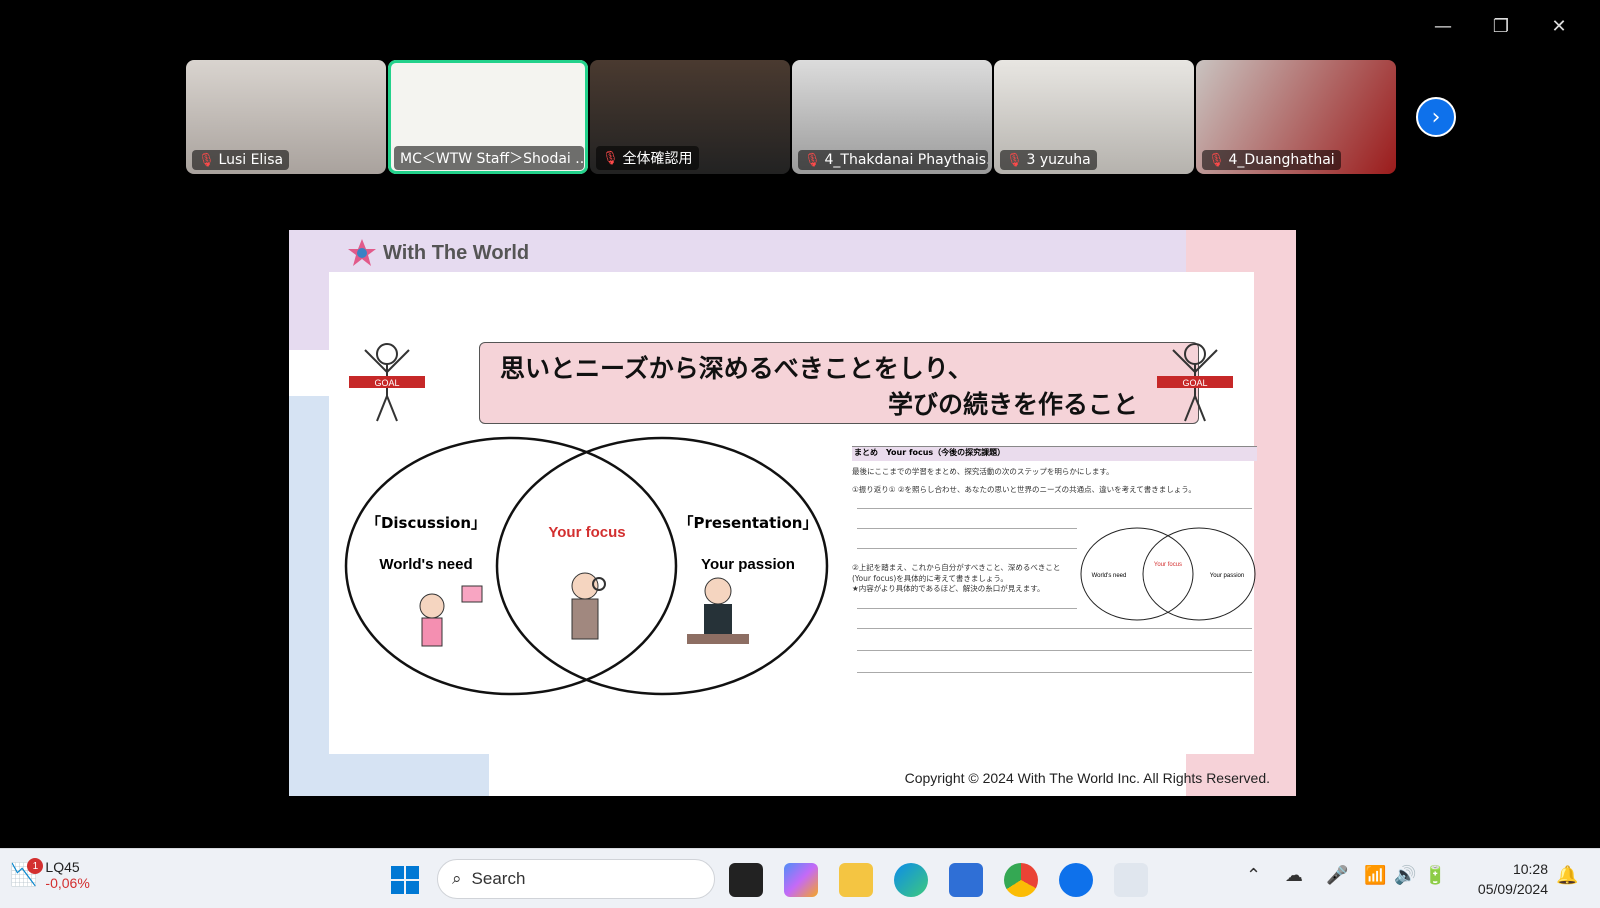  What do you see at coordinates (67, 883) in the screenshot?
I see `stock-change: -0,06%` at bounding box center [67, 883].